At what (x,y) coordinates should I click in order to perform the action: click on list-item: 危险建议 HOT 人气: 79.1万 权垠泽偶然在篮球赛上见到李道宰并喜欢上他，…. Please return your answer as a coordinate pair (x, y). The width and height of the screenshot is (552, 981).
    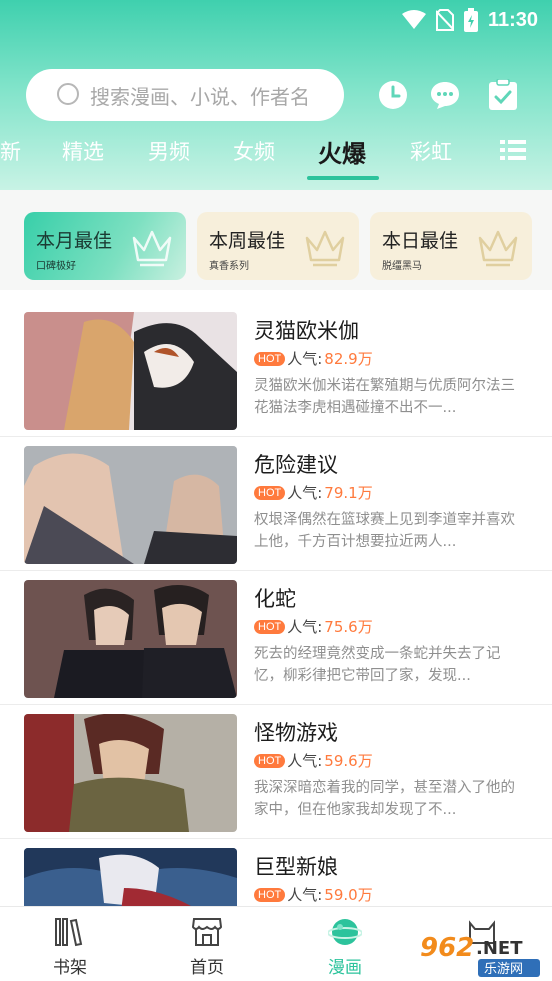
    Looking at the image, I should click on (276, 504).